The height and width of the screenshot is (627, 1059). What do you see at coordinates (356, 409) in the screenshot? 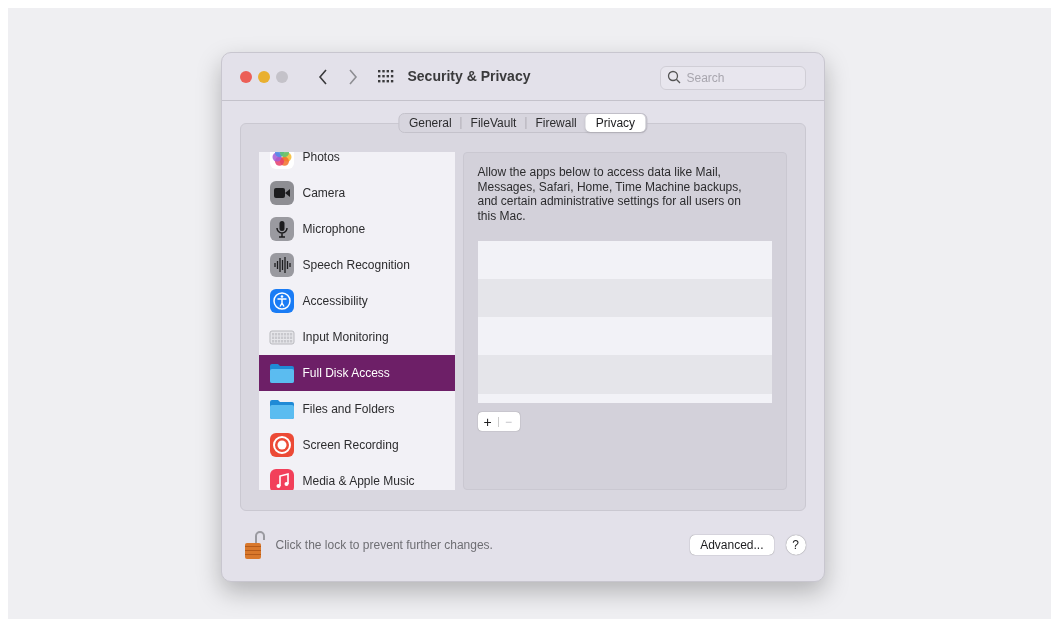
I see `sidebar-item: Files and Folders` at bounding box center [356, 409].